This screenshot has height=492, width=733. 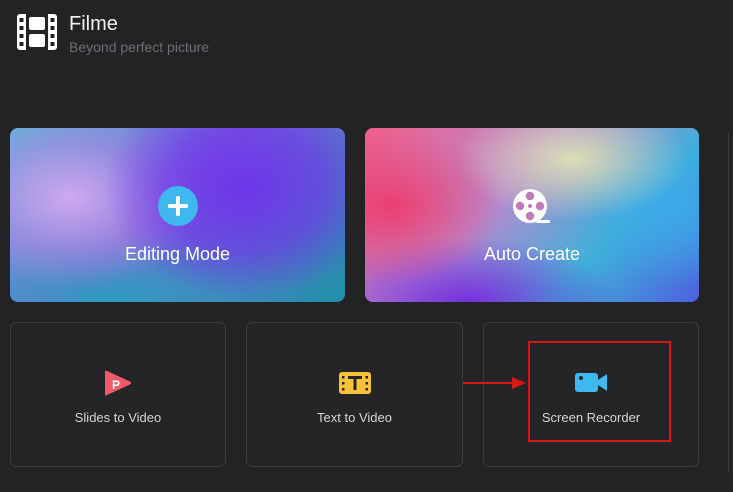 What do you see at coordinates (177, 206) in the screenshot?
I see `plus-circle-icon` at bounding box center [177, 206].